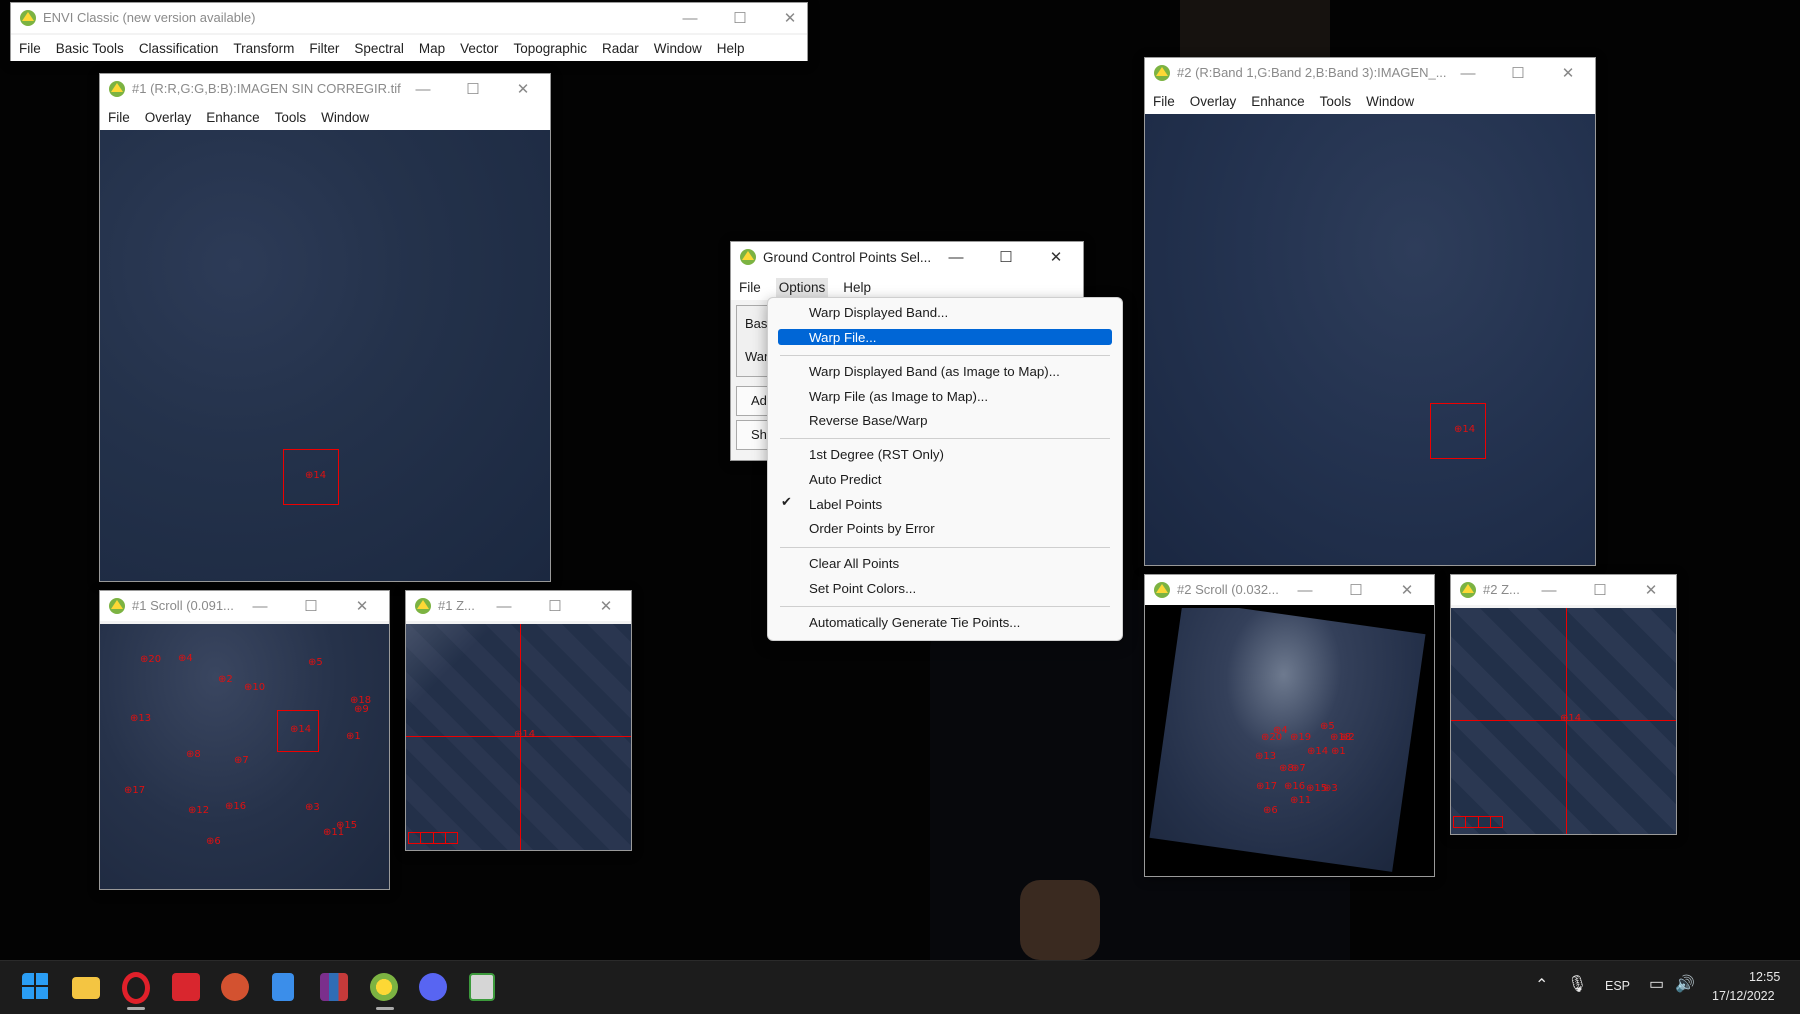 This screenshot has width=1800, height=1014. I want to click on zoom2-image: ⊕14, so click(1563, 721).